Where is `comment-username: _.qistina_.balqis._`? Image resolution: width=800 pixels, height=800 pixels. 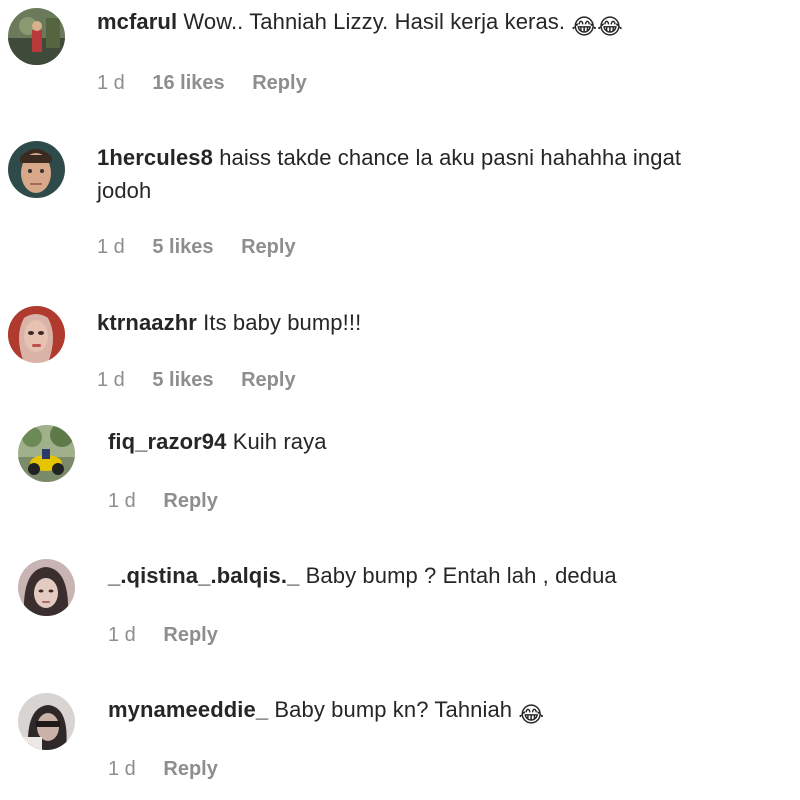 comment-username: _.qistina_.balqis._ is located at coordinates (203, 575).